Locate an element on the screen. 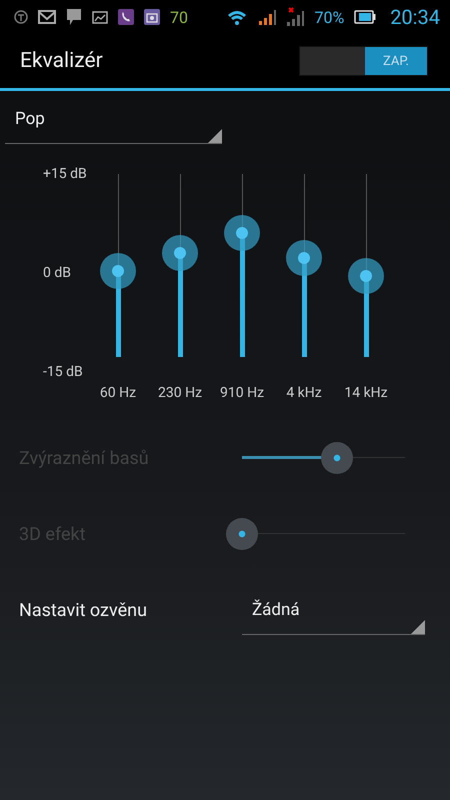  battery-percent: 70% is located at coordinates (329, 17).